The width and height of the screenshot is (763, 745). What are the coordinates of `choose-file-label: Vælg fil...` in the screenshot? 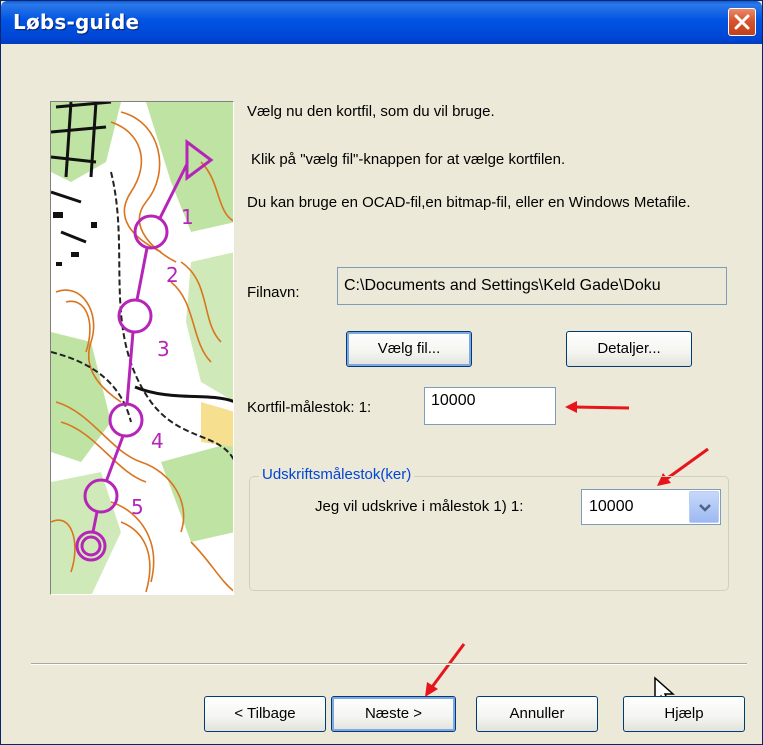 It's located at (409, 348).